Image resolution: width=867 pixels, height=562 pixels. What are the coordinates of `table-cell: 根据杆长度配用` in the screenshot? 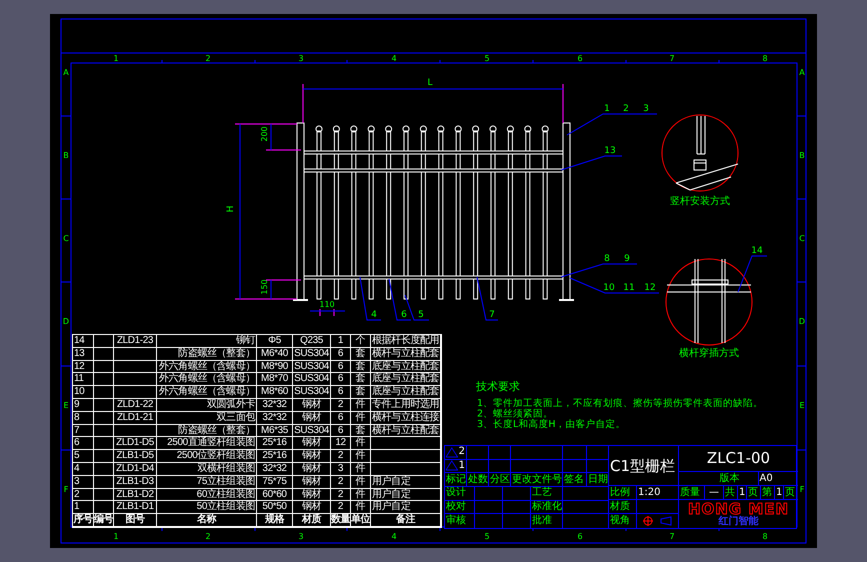 It's located at (406, 341).